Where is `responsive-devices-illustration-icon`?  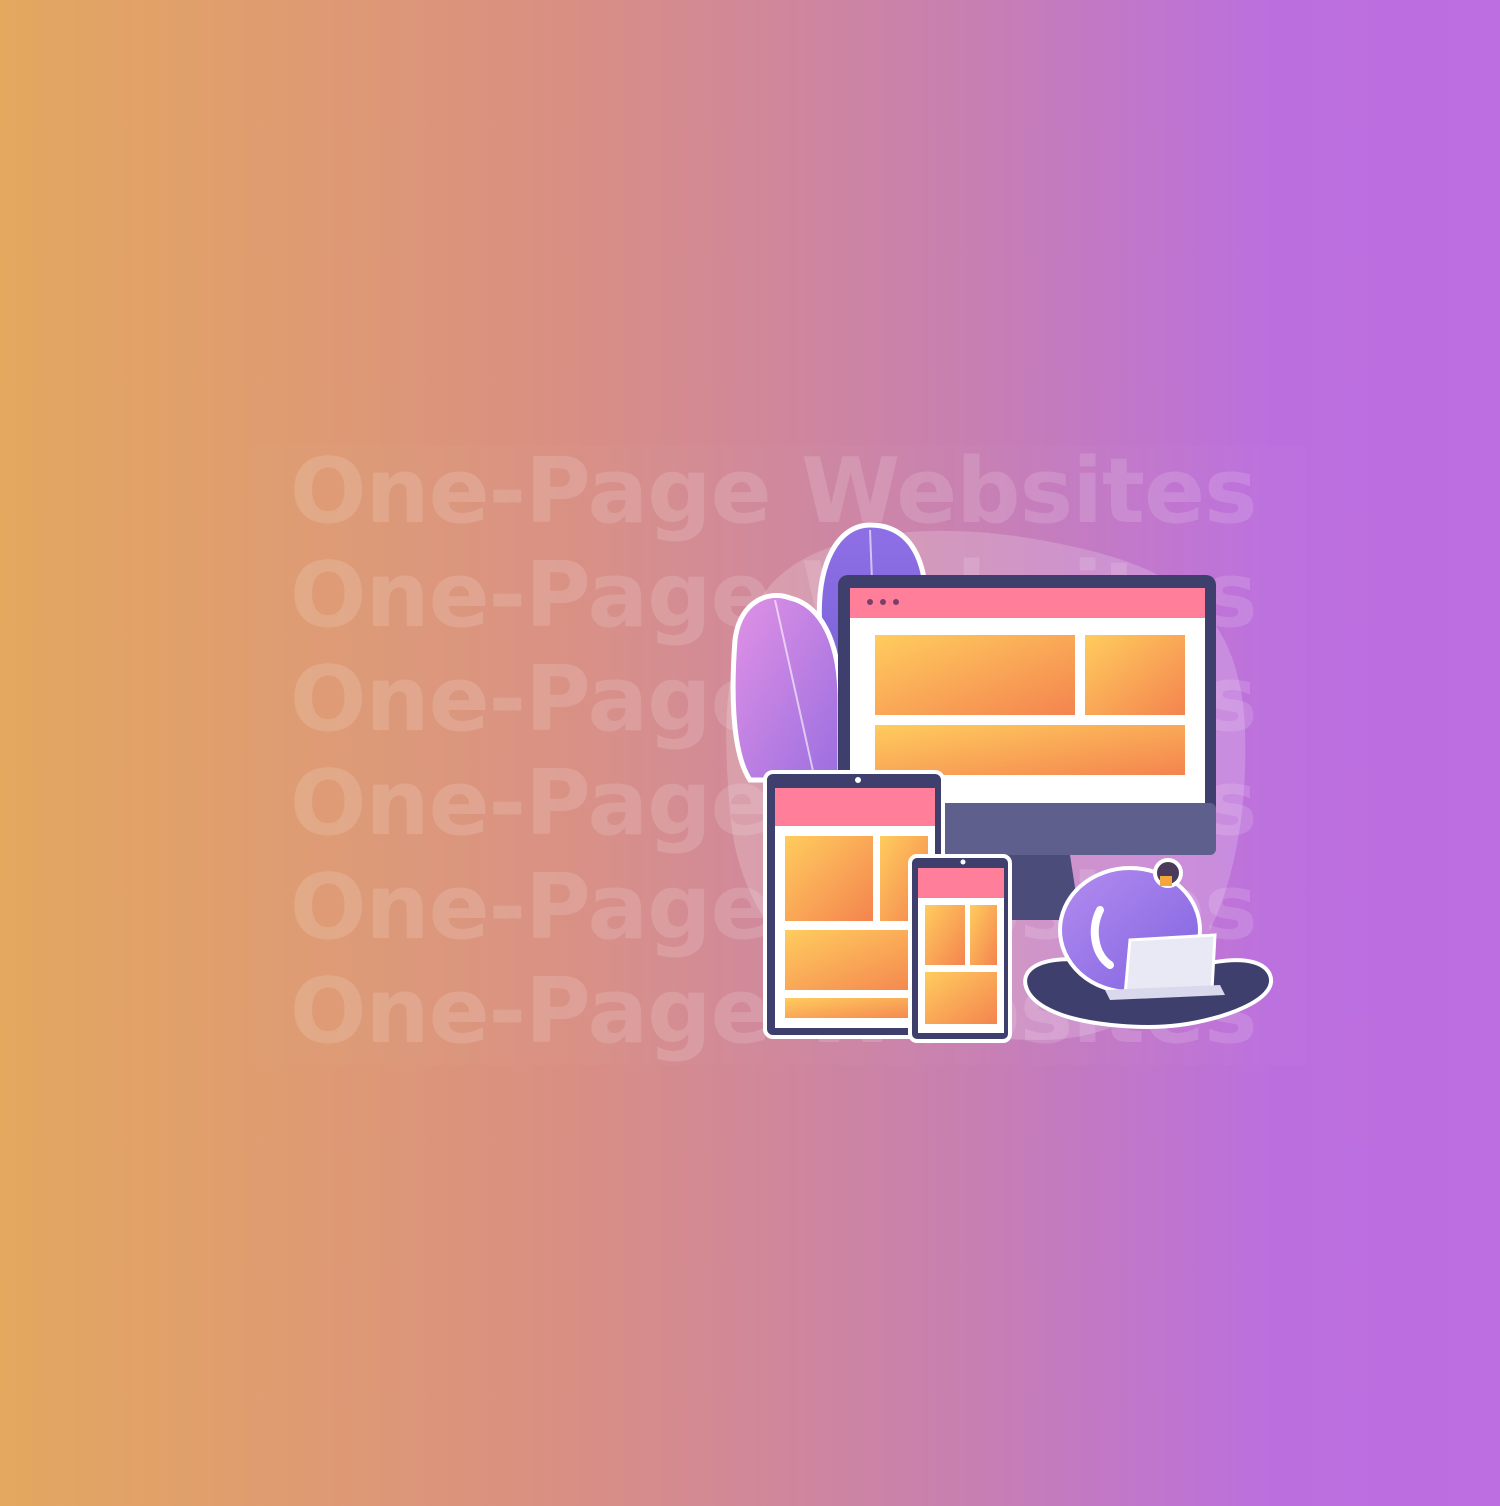
responsive-devices-illustration-icon is located at coordinates (1000, 782).